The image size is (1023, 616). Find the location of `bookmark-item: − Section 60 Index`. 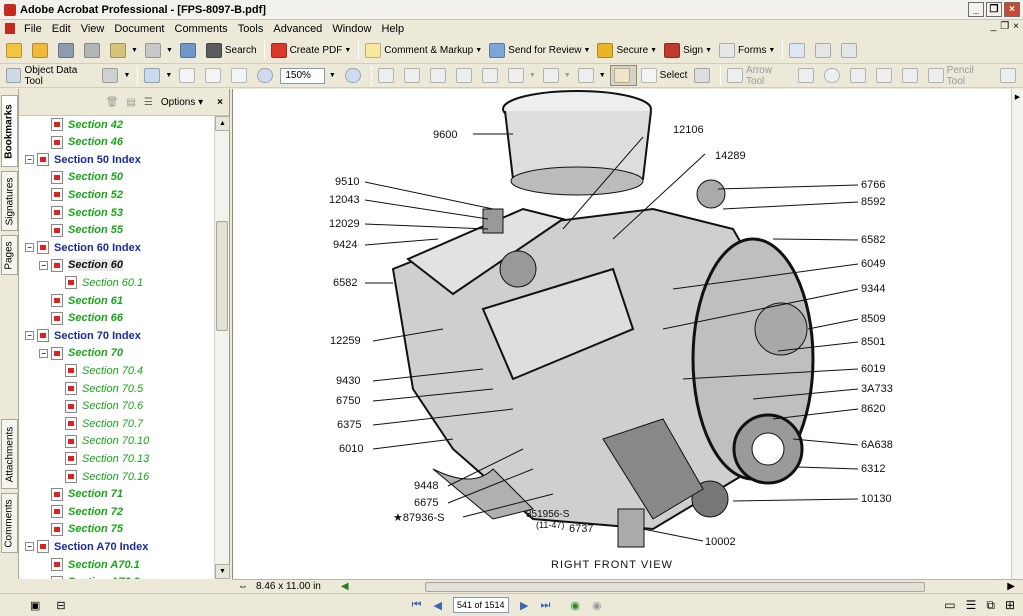

bookmark-item: − Section 60 Index is located at coordinates (83, 247).